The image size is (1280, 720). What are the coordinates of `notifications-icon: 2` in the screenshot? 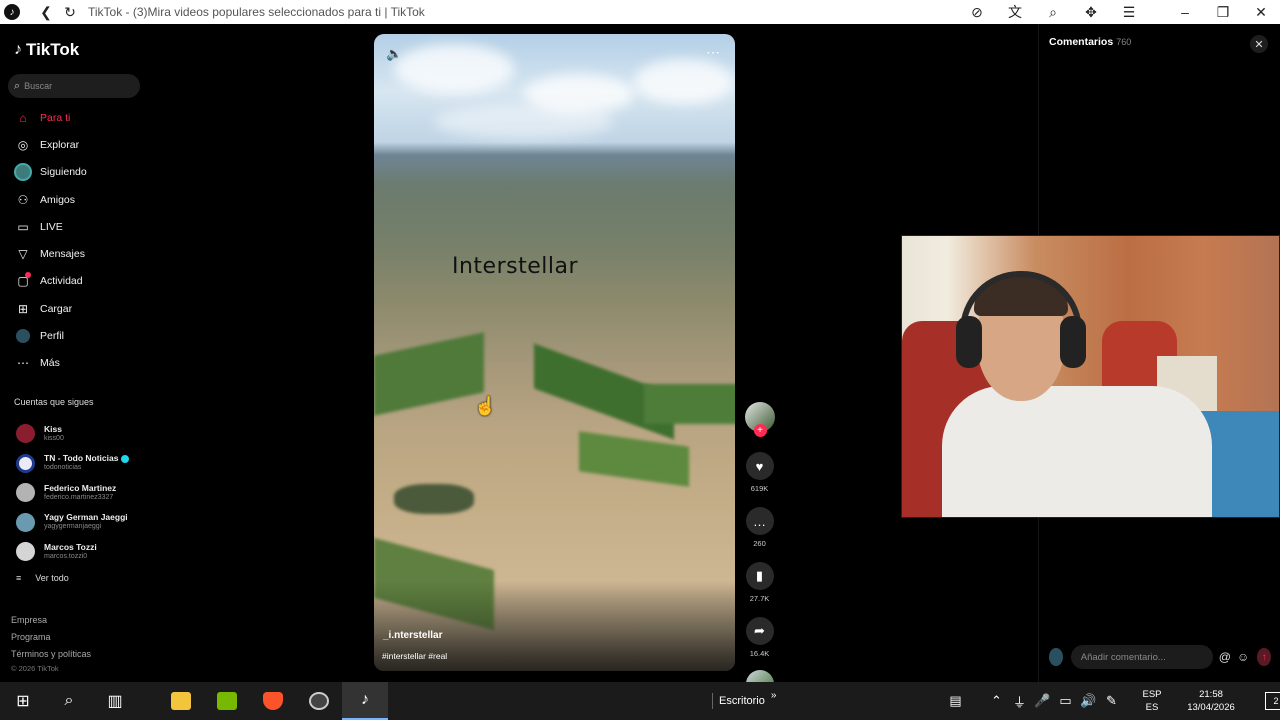 It's located at (1272, 701).